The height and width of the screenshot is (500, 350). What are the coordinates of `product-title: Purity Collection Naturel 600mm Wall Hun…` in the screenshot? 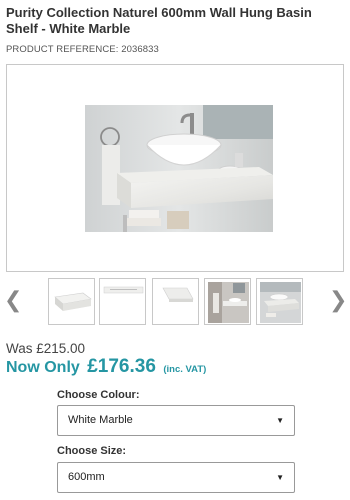 It's located at (159, 20).